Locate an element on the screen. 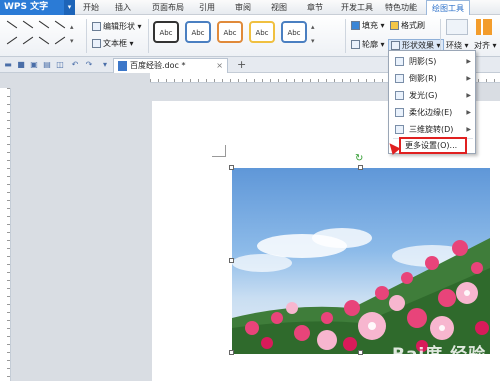 This screenshot has height=381, width=500. shape-style-3: Abc is located at coordinates (230, 32).